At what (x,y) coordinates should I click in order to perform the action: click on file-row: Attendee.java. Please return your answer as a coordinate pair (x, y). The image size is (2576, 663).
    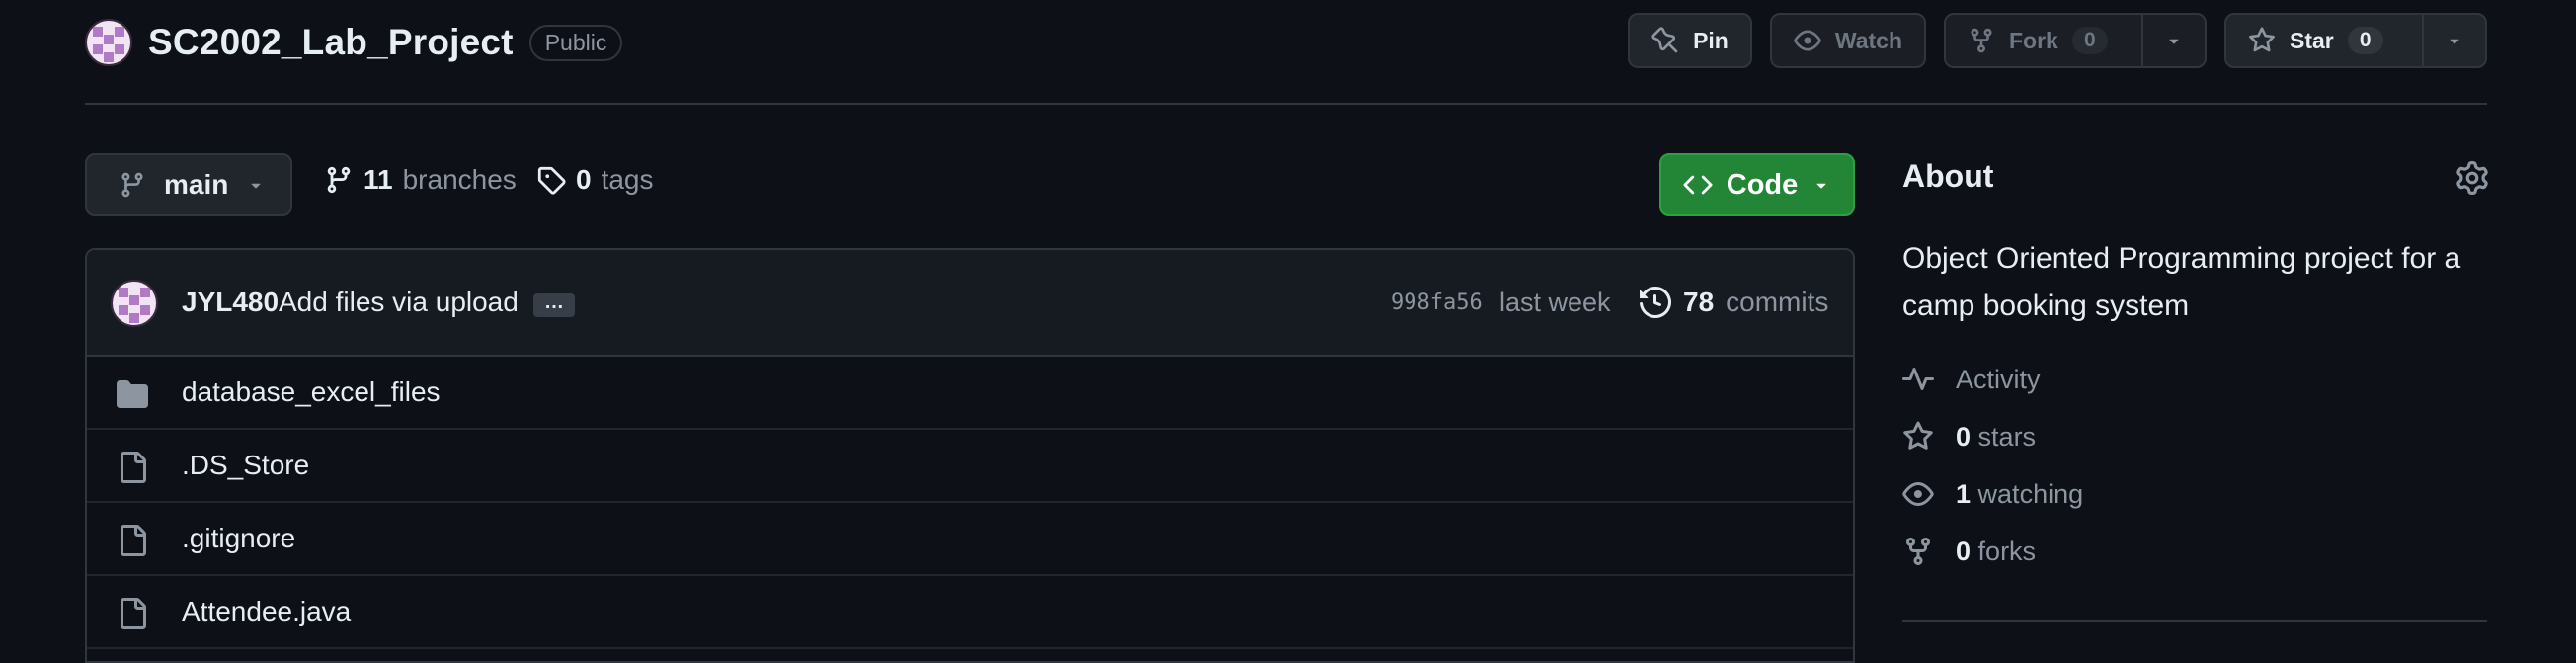
    Looking at the image, I should click on (970, 612).